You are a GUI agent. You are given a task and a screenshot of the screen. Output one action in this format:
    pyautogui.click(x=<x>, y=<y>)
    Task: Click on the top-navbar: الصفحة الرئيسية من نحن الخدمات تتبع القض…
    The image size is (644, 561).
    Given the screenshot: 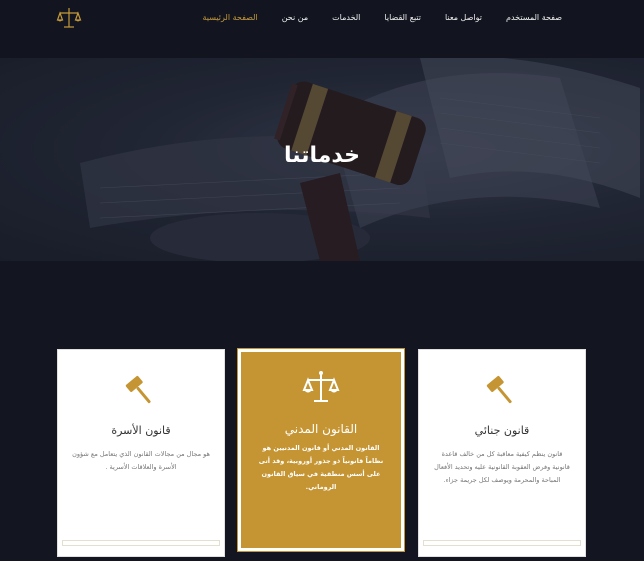 What is the action you would take?
    pyautogui.click(x=322, y=29)
    